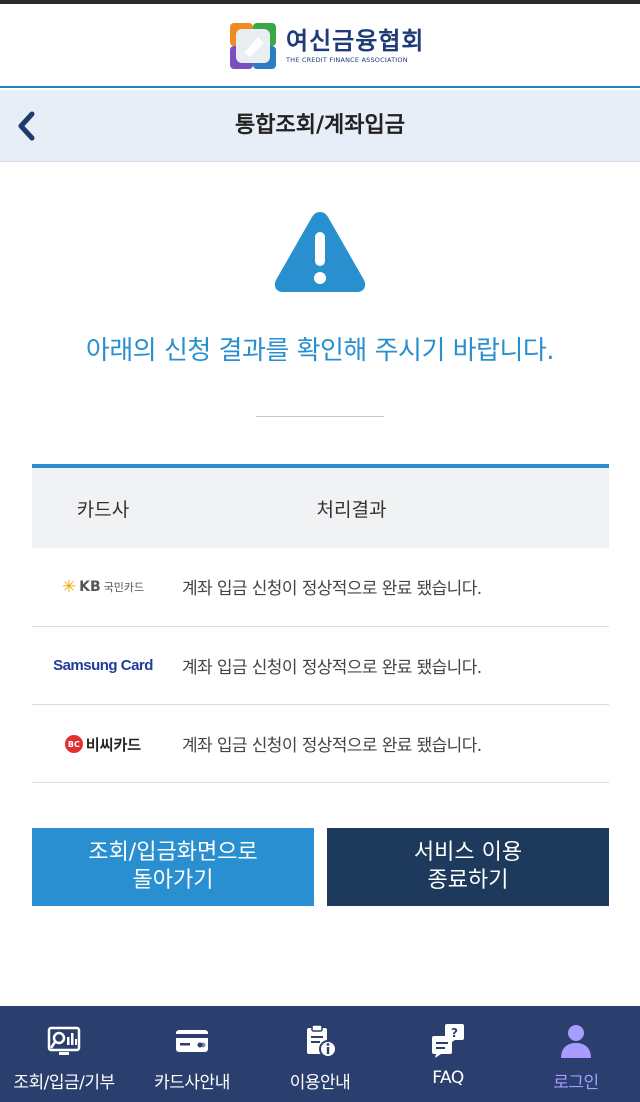 This screenshot has width=640, height=1102. I want to click on user-icon, so click(576, 1041).